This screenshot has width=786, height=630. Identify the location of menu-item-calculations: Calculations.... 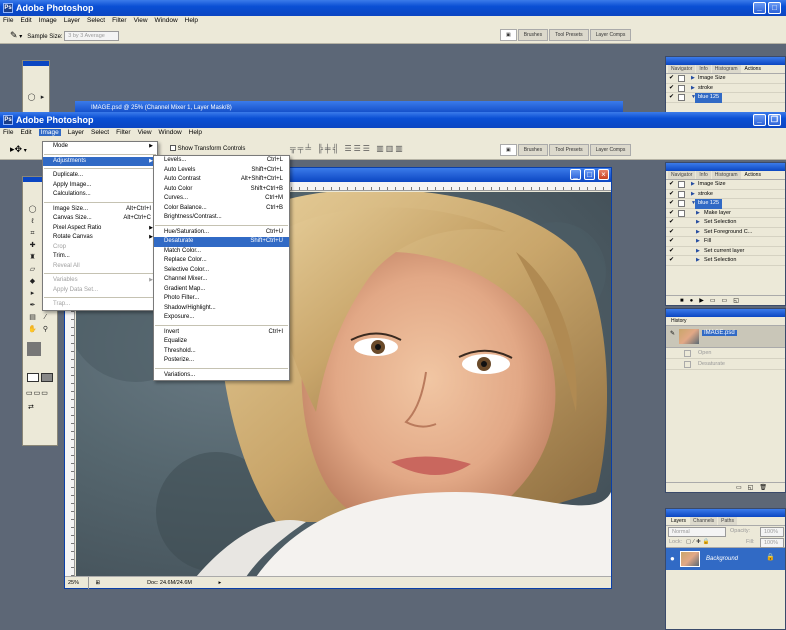
(100, 195).